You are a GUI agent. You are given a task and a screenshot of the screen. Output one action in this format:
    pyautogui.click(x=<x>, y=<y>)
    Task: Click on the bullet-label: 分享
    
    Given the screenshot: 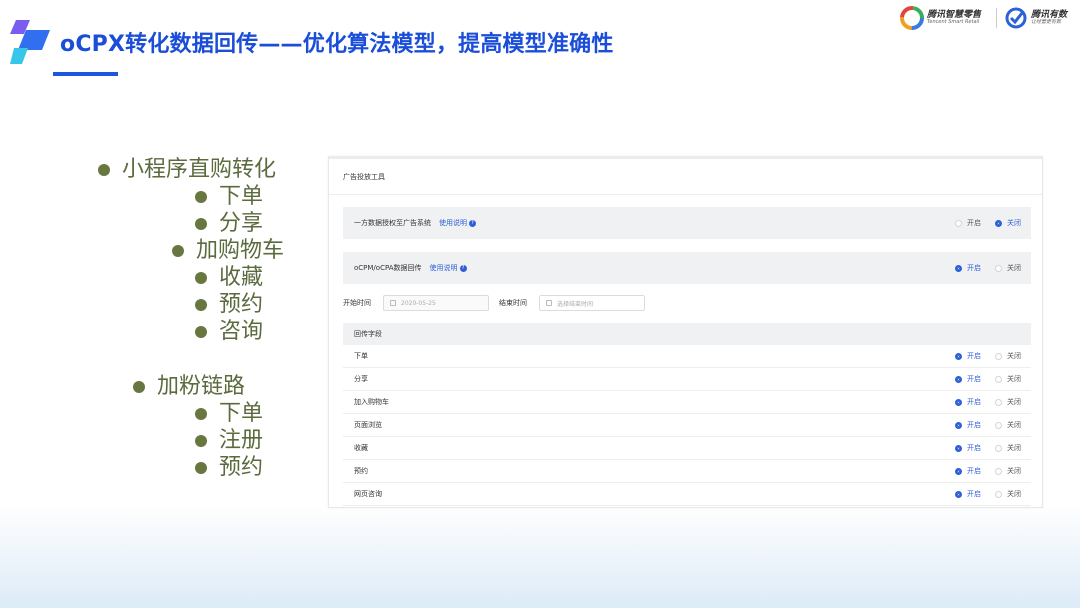 What is the action you would take?
    pyautogui.click(x=241, y=223)
    